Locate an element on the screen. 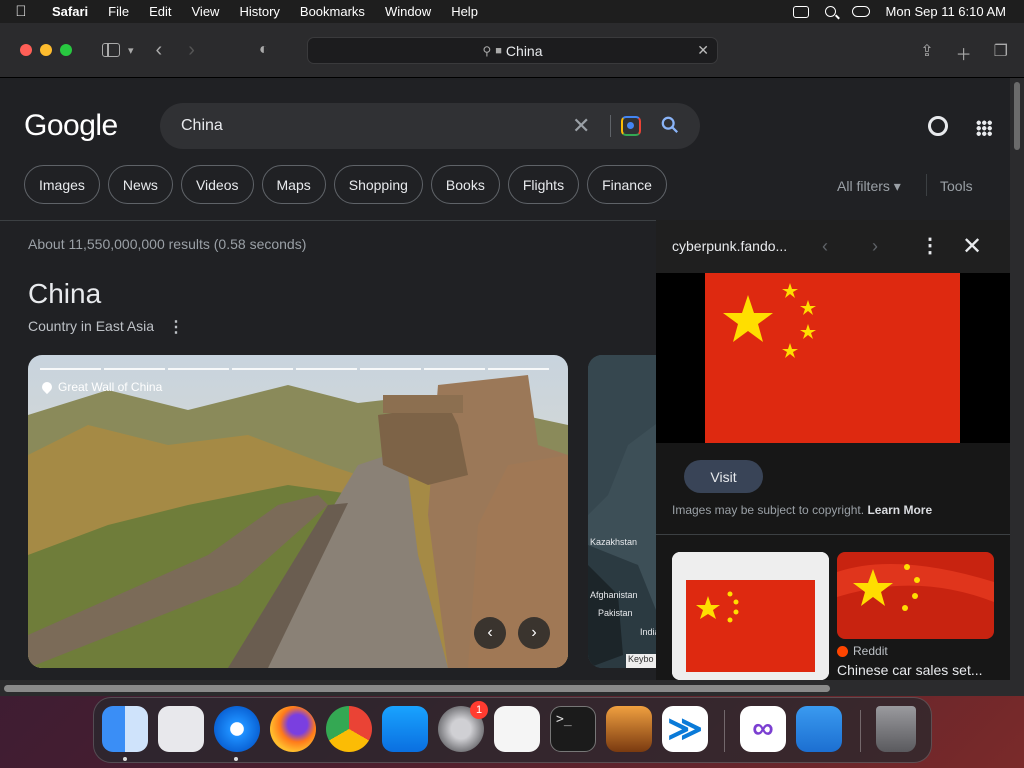  trash-icon is located at coordinates (896, 729).